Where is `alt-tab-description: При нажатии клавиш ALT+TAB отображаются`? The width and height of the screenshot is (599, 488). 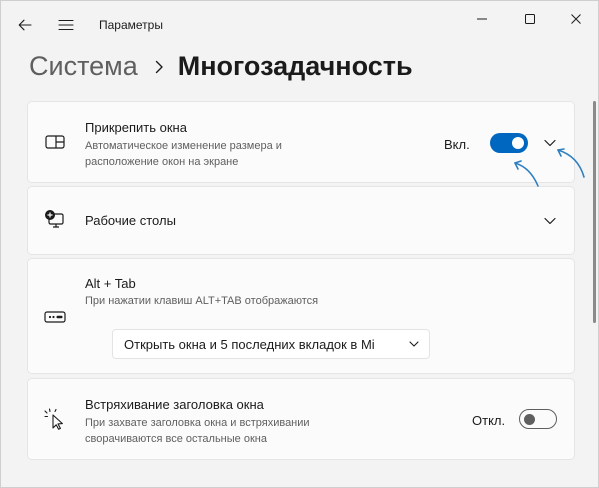 alt-tab-description: При нажатии клавиш ALT+TAB отображаются is located at coordinates (202, 301).